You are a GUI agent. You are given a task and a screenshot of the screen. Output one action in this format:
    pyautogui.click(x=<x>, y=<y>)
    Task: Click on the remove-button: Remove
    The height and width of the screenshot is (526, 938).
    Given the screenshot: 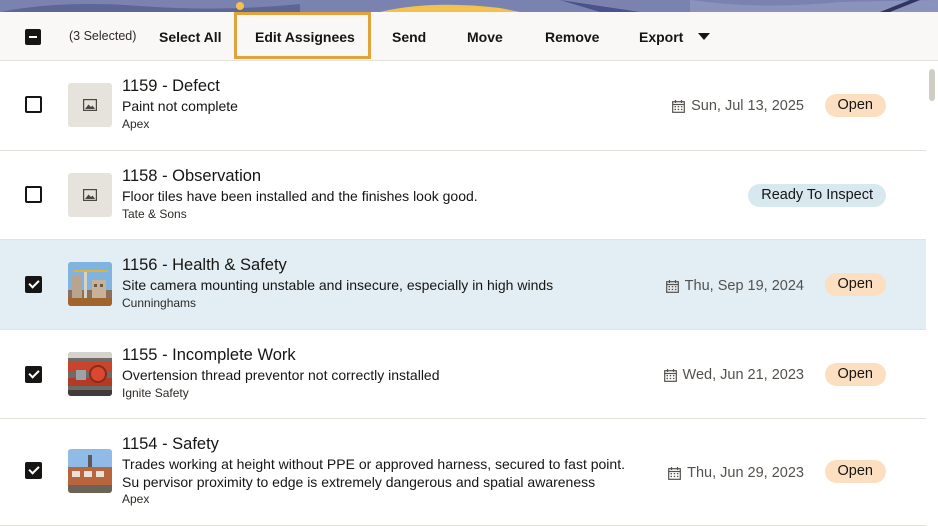 What is the action you would take?
    pyautogui.click(x=572, y=37)
    